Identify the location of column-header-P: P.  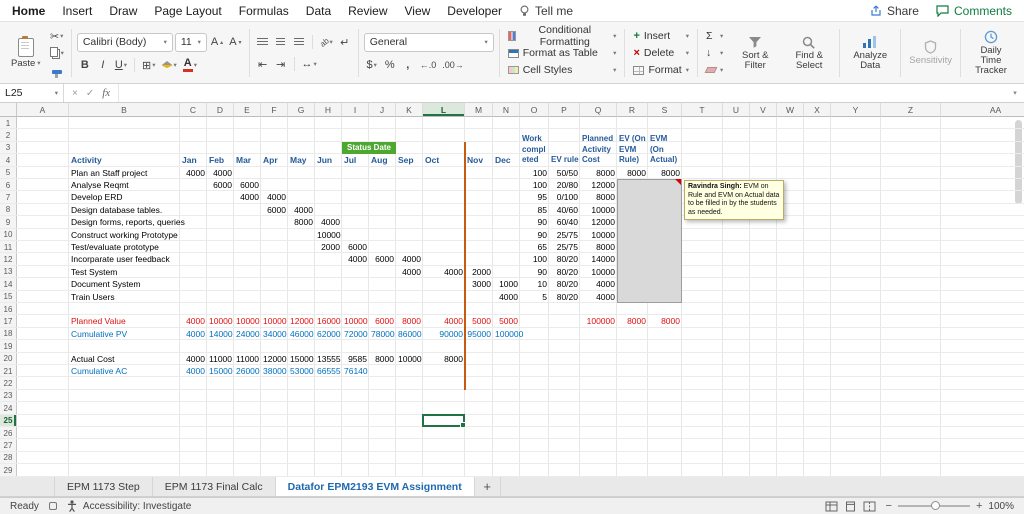
(564, 110).